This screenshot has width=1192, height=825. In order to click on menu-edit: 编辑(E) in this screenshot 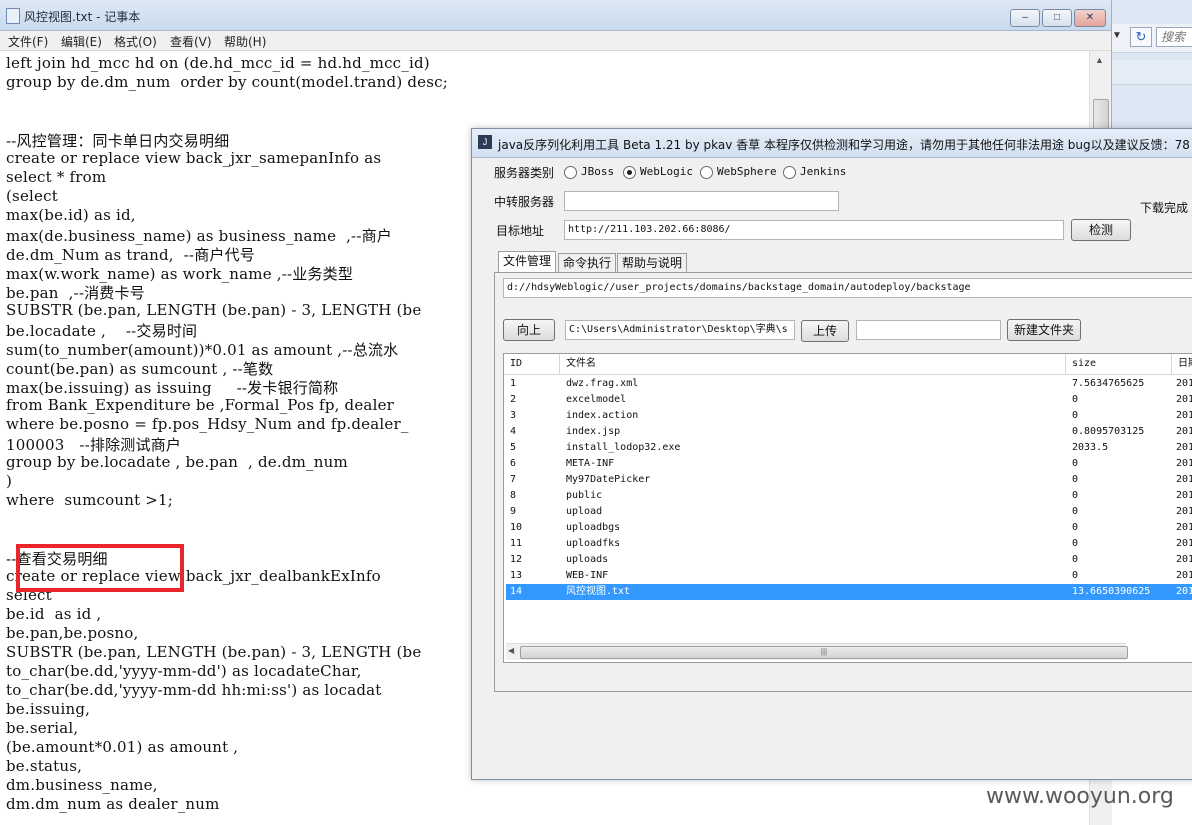, I will do `click(81, 41)`.